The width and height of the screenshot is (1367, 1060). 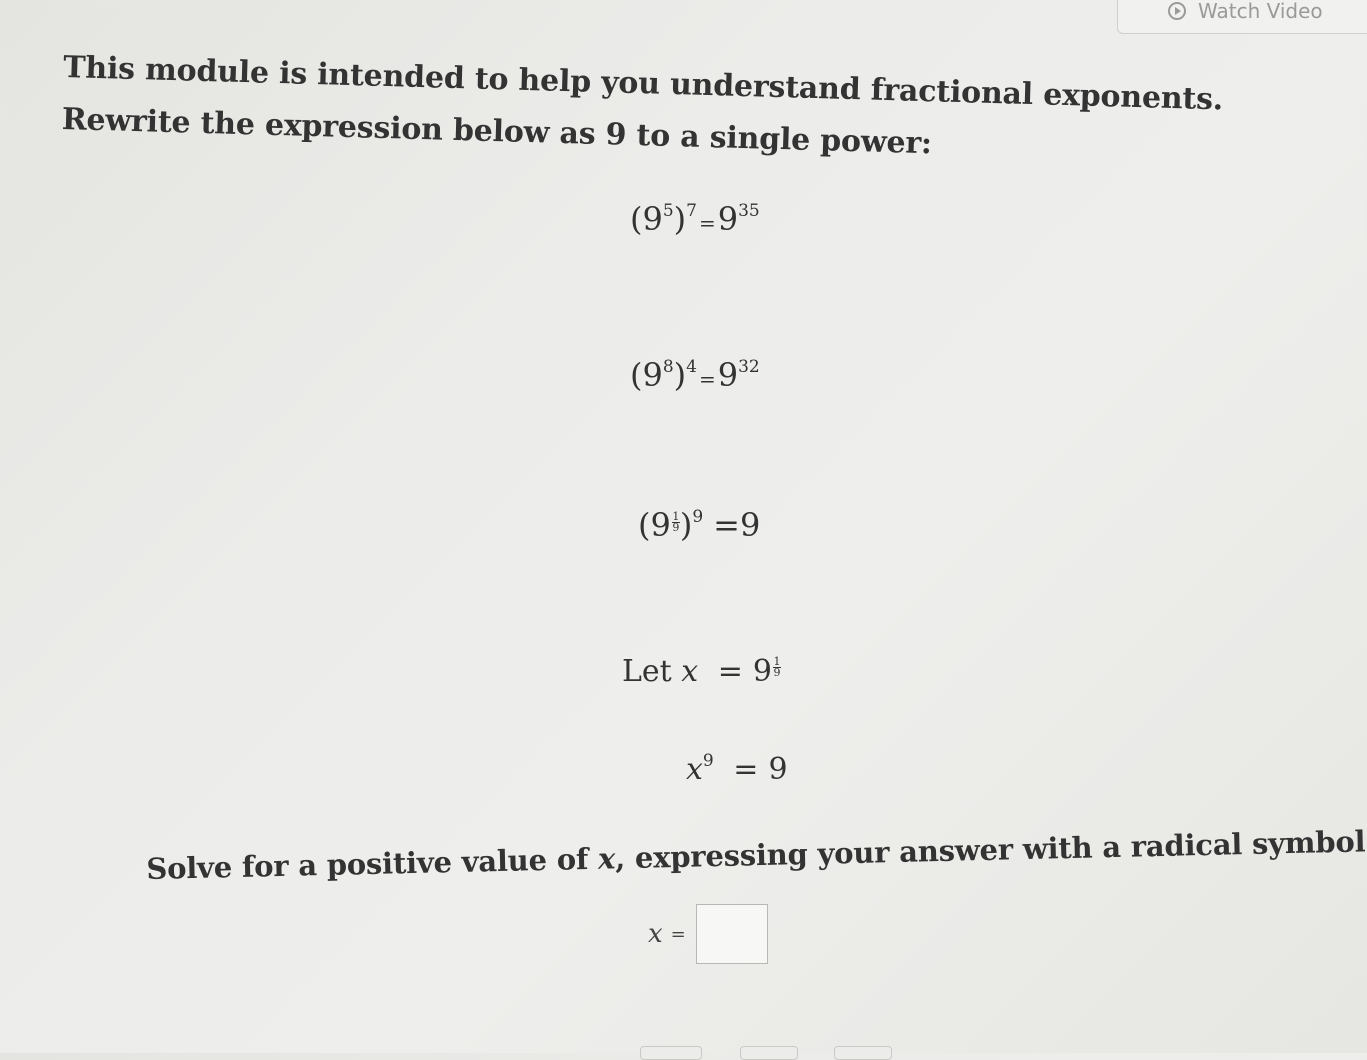 I want to click on eq3-result: 9, so click(x=750, y=525).